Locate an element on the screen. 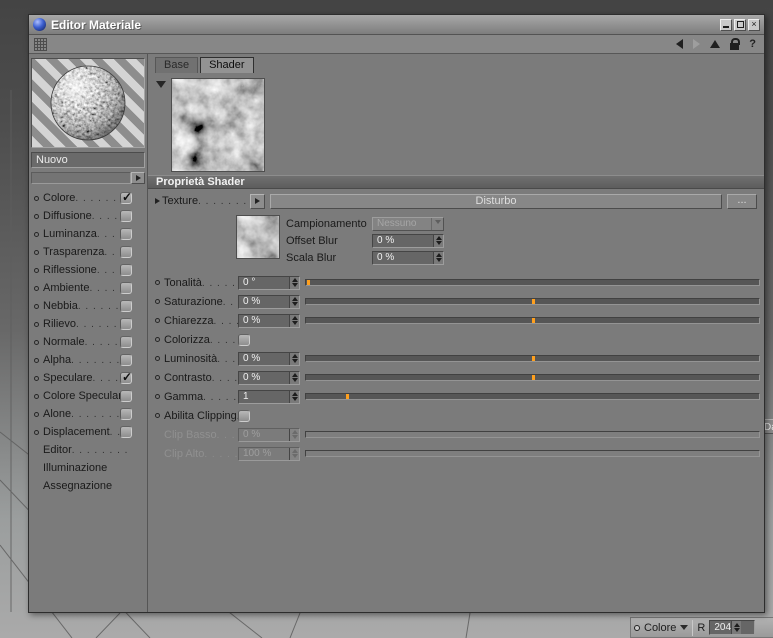 The width and height of the screenshot is (773, 638). value-contrasto: 0 % is located at coordinates (269, 377).